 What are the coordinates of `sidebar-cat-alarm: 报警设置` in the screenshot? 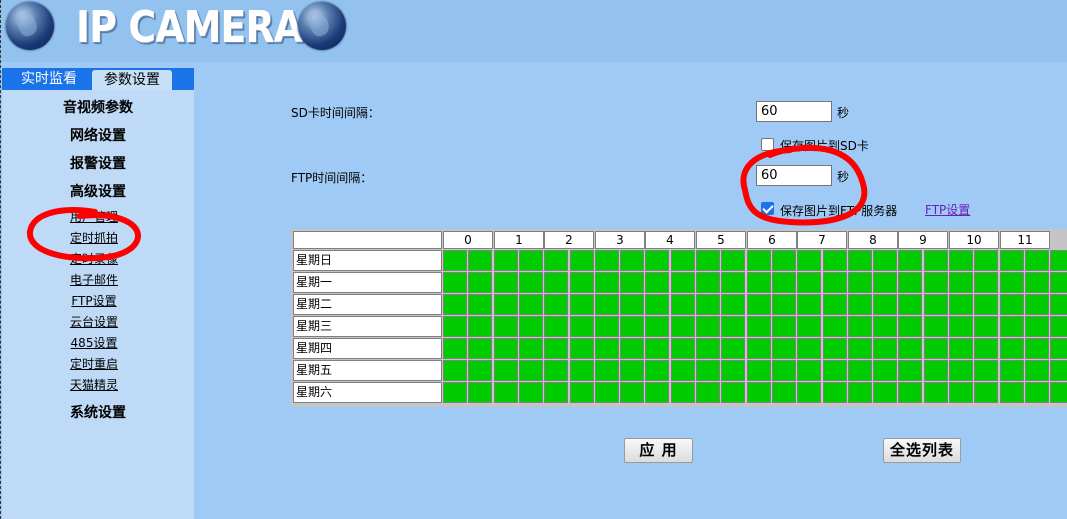 It's located at (98, 164).